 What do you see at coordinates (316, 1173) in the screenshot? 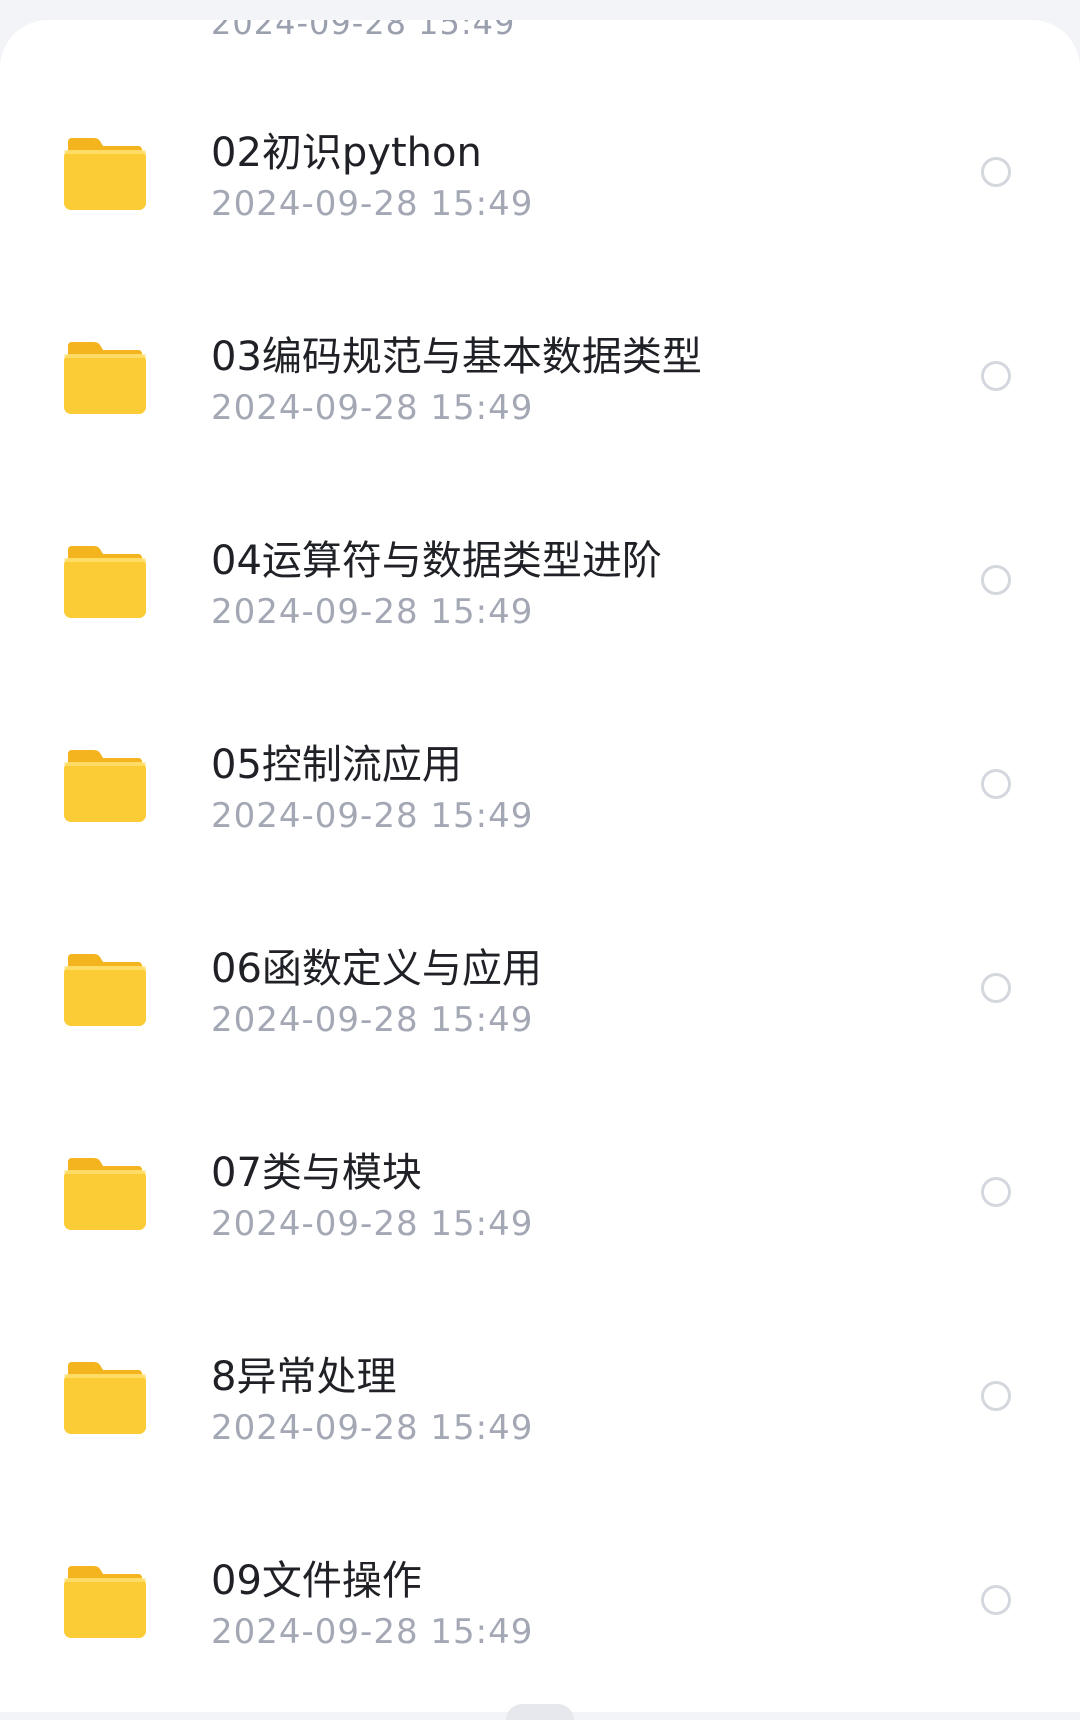
I see `file-name: 07类与模块` at bounding box center [316, 1173].